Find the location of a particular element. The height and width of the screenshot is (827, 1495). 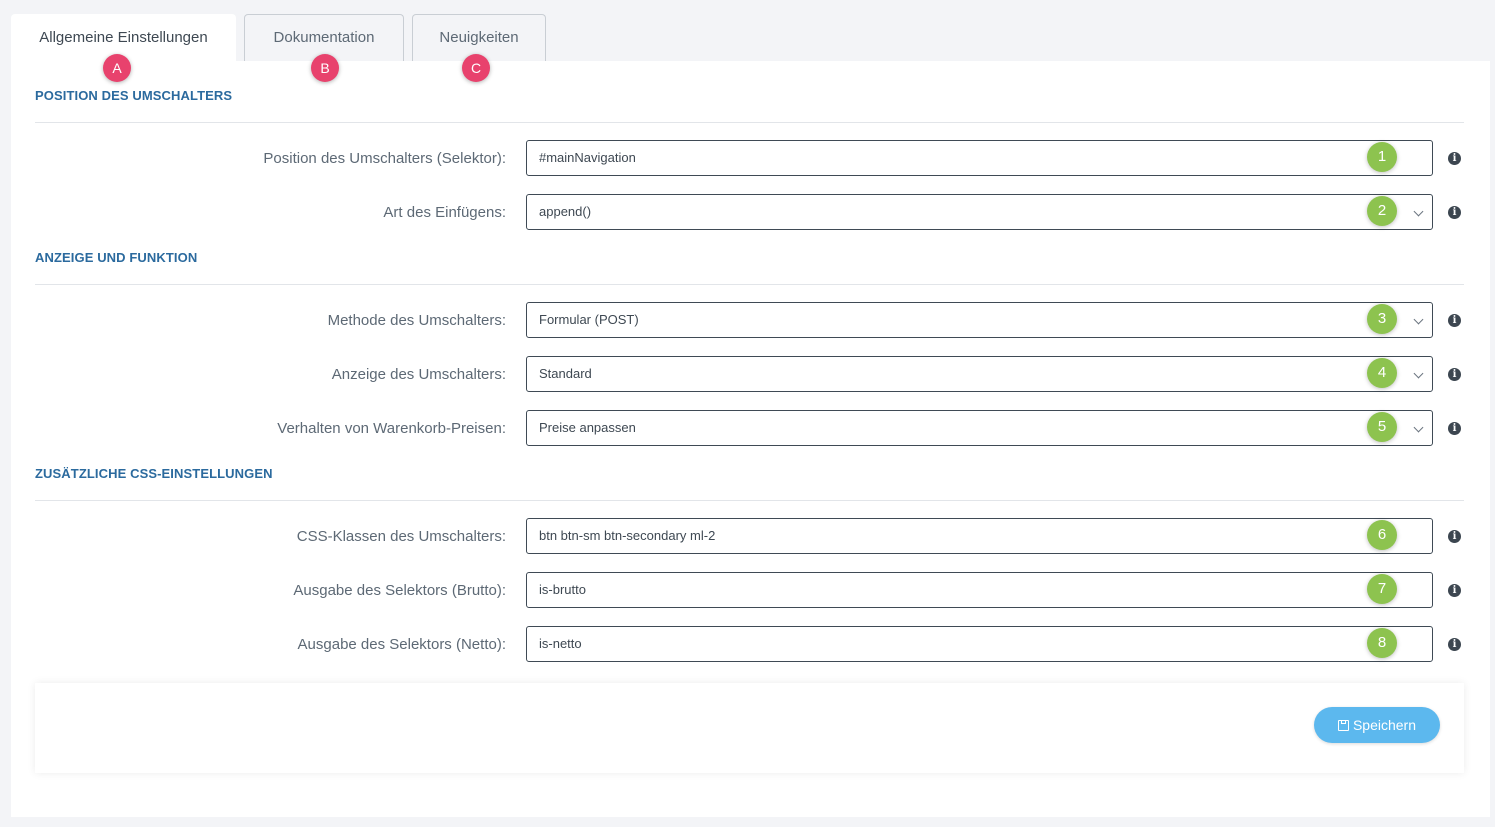

insert-type-value: append() is located at coordinates (565, 211).